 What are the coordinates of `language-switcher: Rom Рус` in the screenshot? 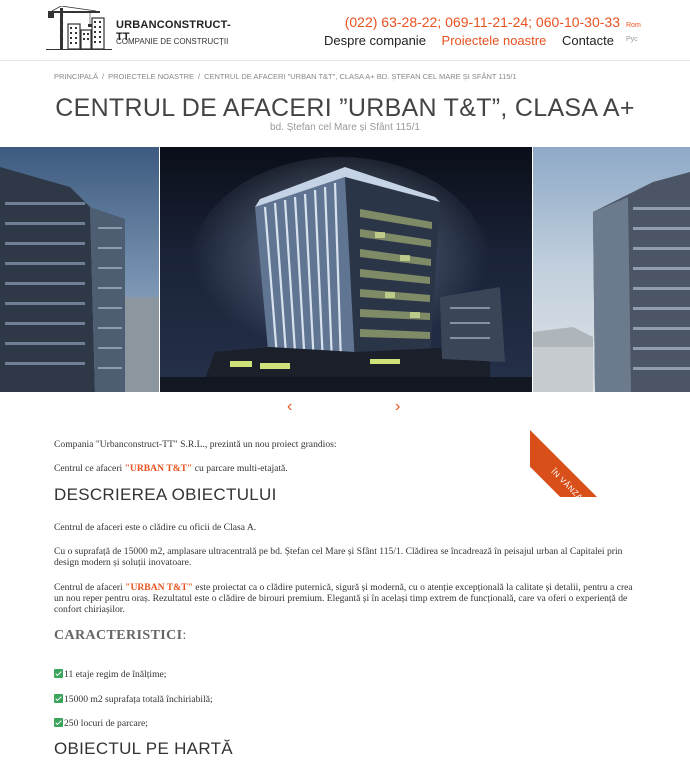 It's located at (633, 33).